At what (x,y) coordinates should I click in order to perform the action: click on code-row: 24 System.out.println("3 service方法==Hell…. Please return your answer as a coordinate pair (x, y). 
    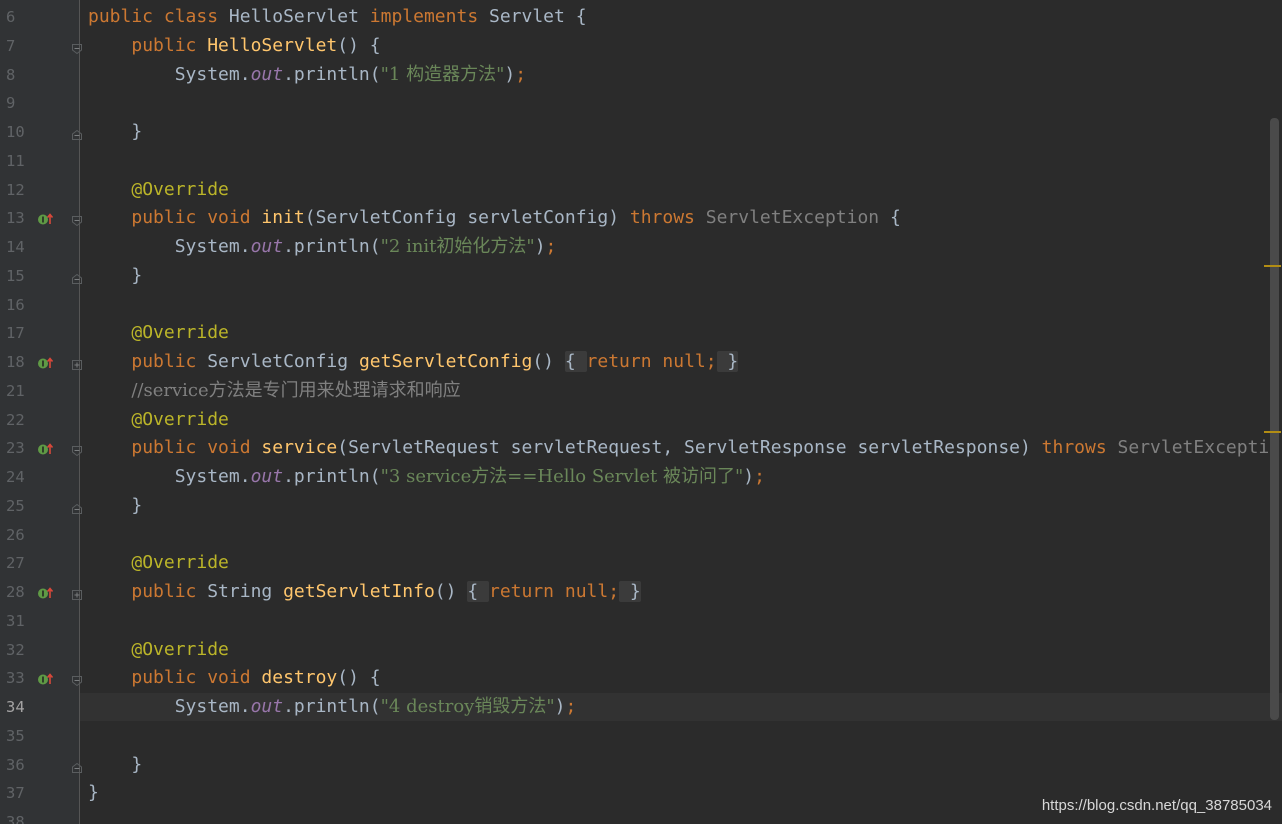
    Looking at the image, I should click on (641, 477).